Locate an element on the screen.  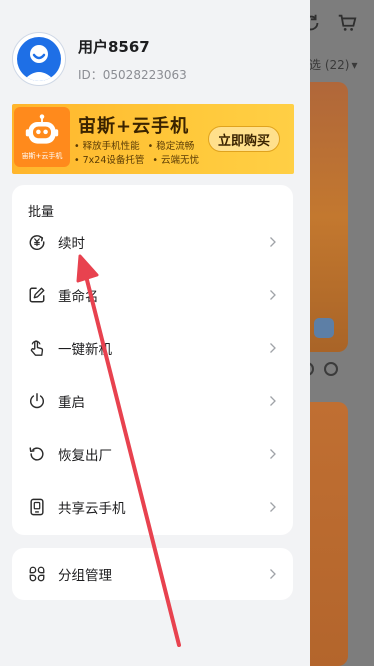
banner-feature: • 7x24设备托管 is located at coordinates (109, 160).